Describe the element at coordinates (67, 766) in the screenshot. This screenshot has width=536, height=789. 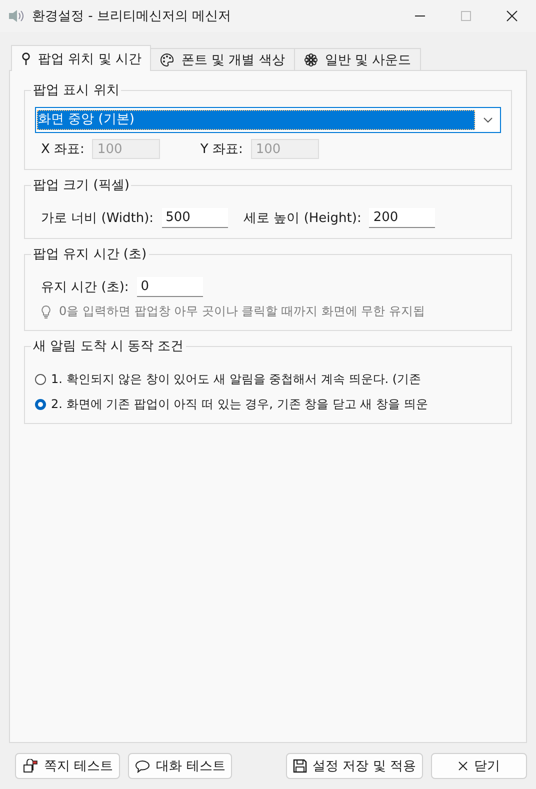
I see `test-button: 쪽지 테스트` at that location.